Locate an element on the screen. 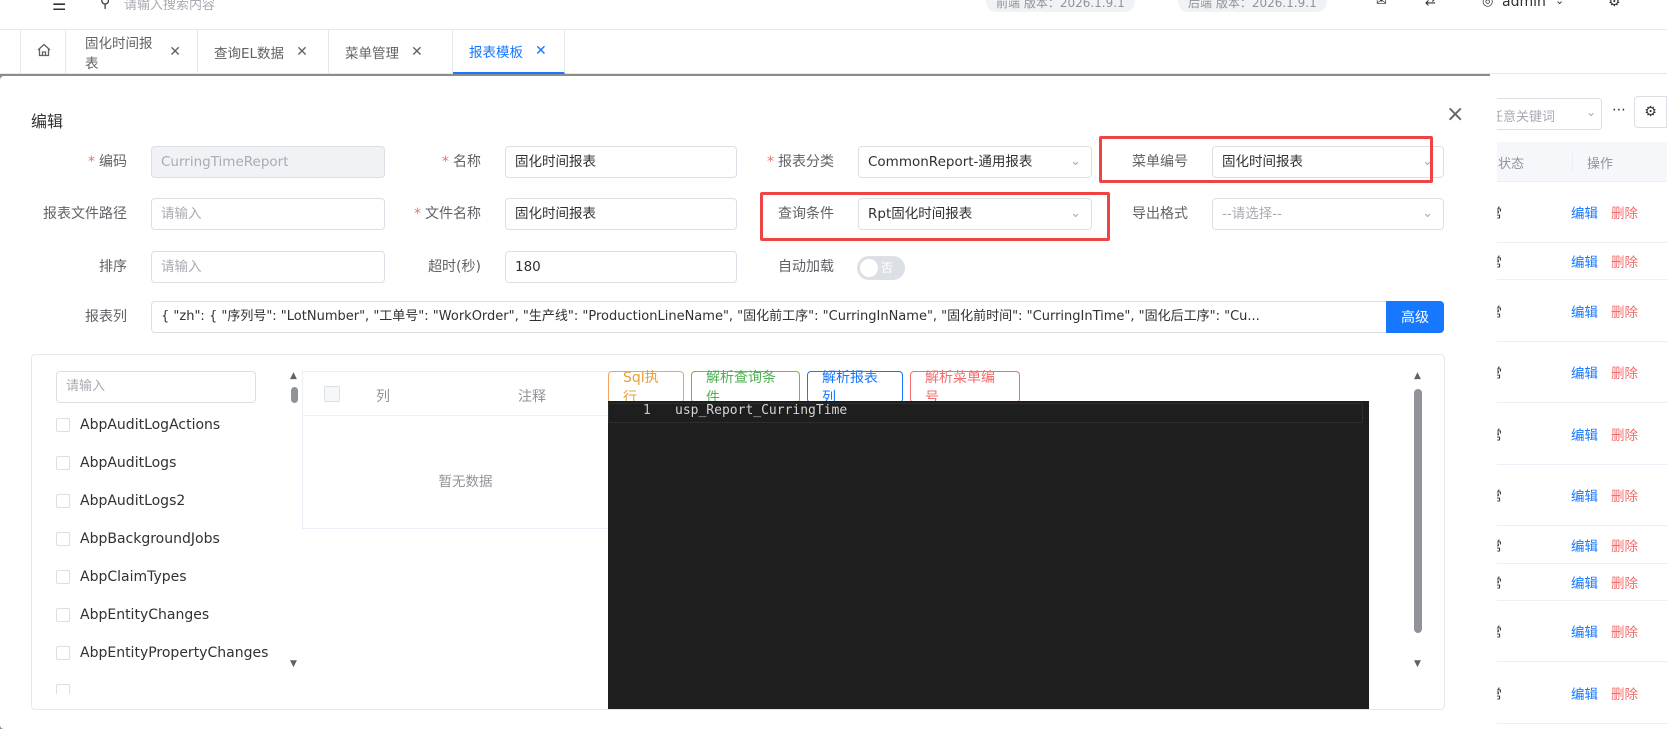 This screenshot has height=729, width=1667. code-text: usp_Report_CurringTime is located at coordinates (761, 410).